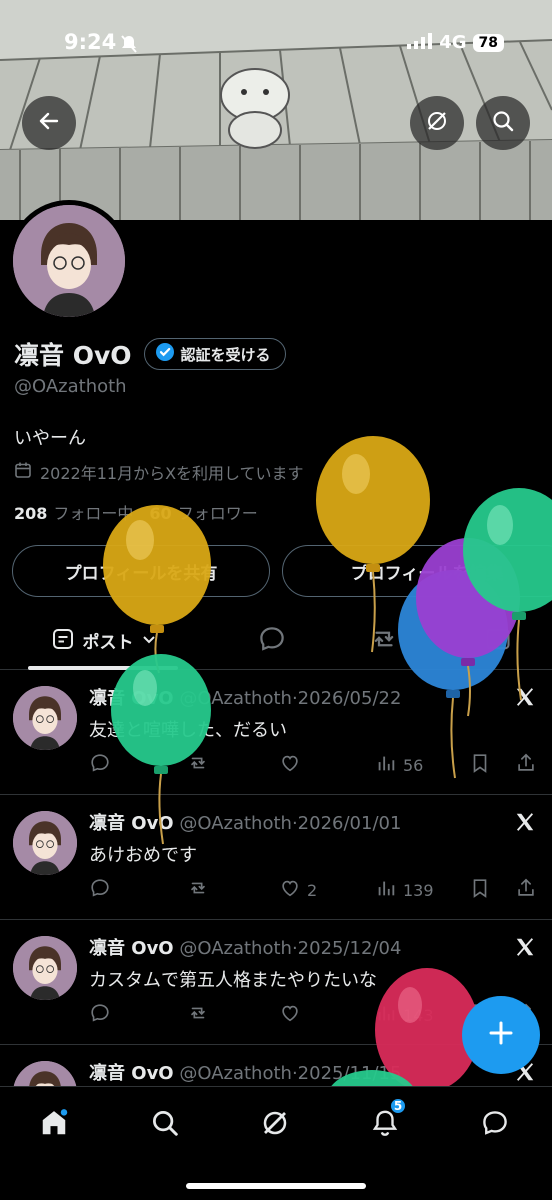 This screenshot has height=1200, width=552. I want to click on profile-name: 凛音 OvO, so click(73, 355).